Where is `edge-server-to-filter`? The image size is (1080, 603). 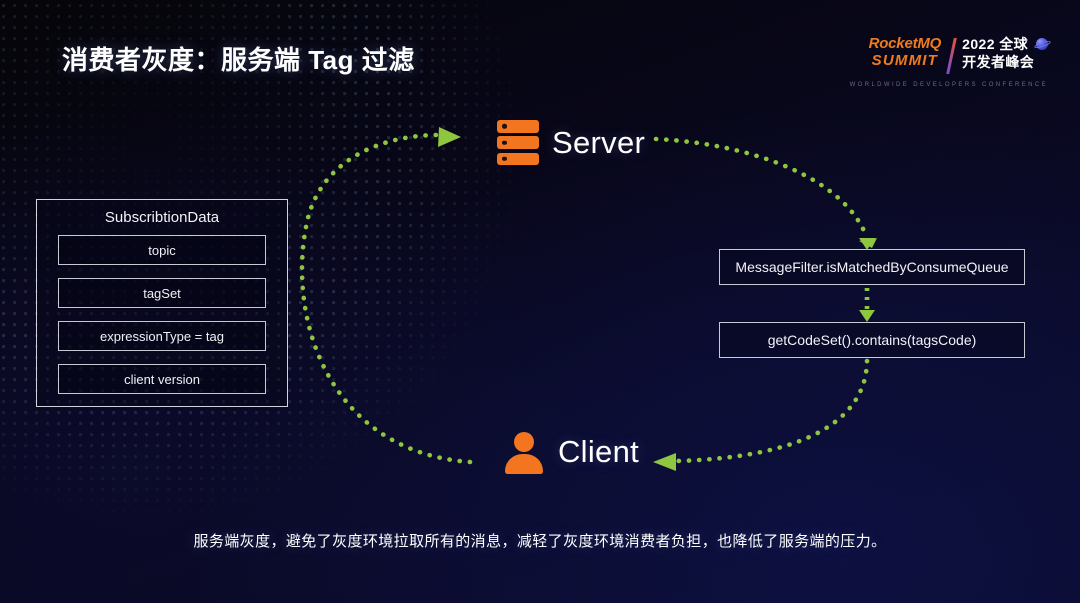 edge-server-to-filter is located at coordinates (761, 188).